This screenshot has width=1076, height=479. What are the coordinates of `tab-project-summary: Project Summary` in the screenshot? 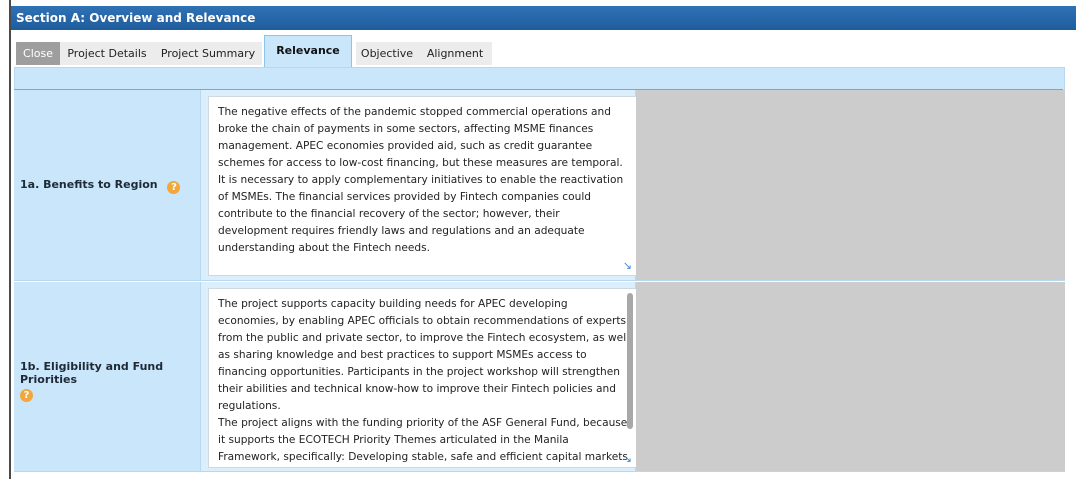 It's located at (208, 53).